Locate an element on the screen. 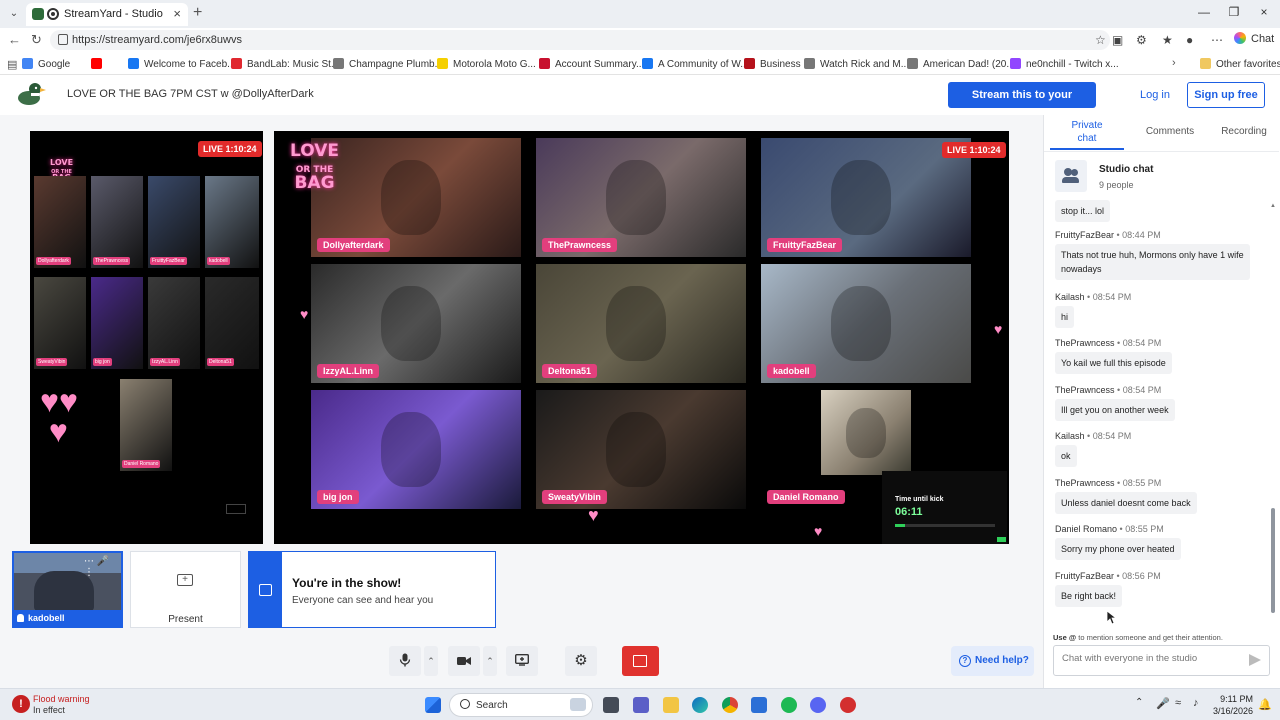 This screenshot has width=1280, height=720. chat-timestamp: 08:54 PM is located at coordinates (1112, 297).